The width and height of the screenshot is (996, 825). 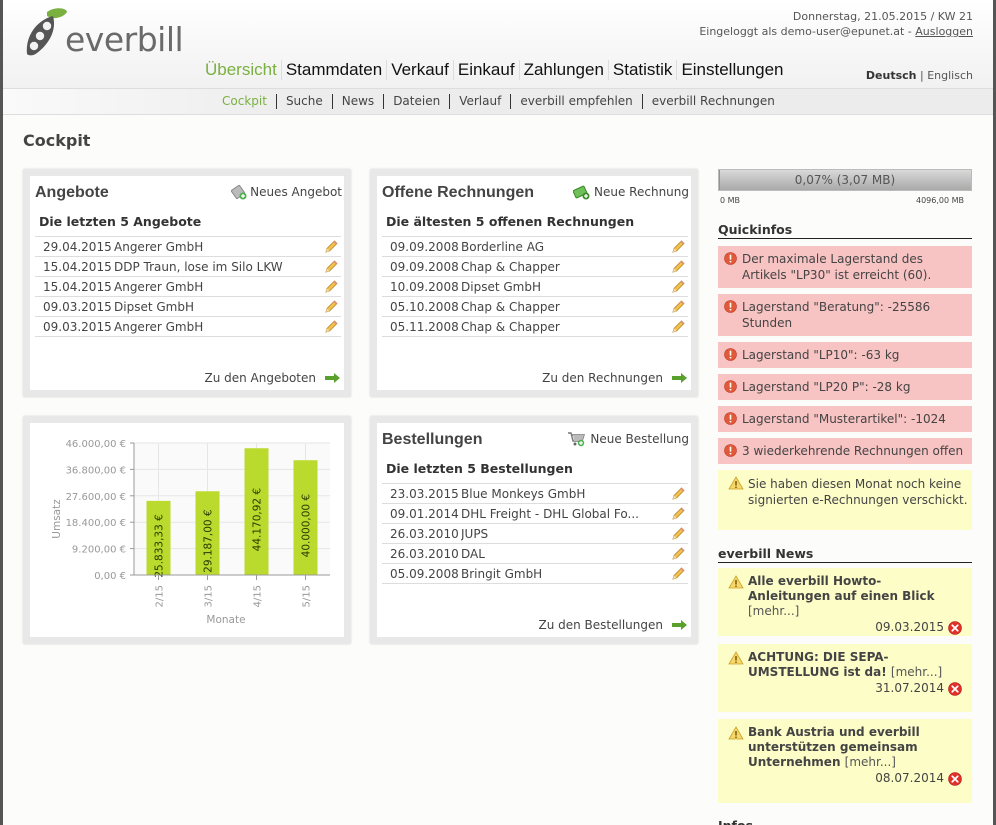 What do you see at coordinates (564, 247) in the screenshot?
I see `row-name: Borderline AG` at bounding box center [564, 247].